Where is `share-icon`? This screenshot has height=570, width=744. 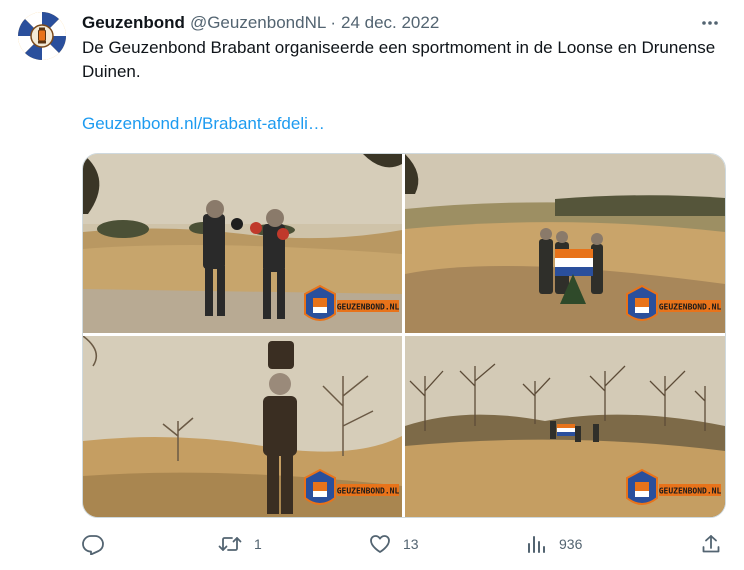
share-icon is located at coordinates (711, 544).